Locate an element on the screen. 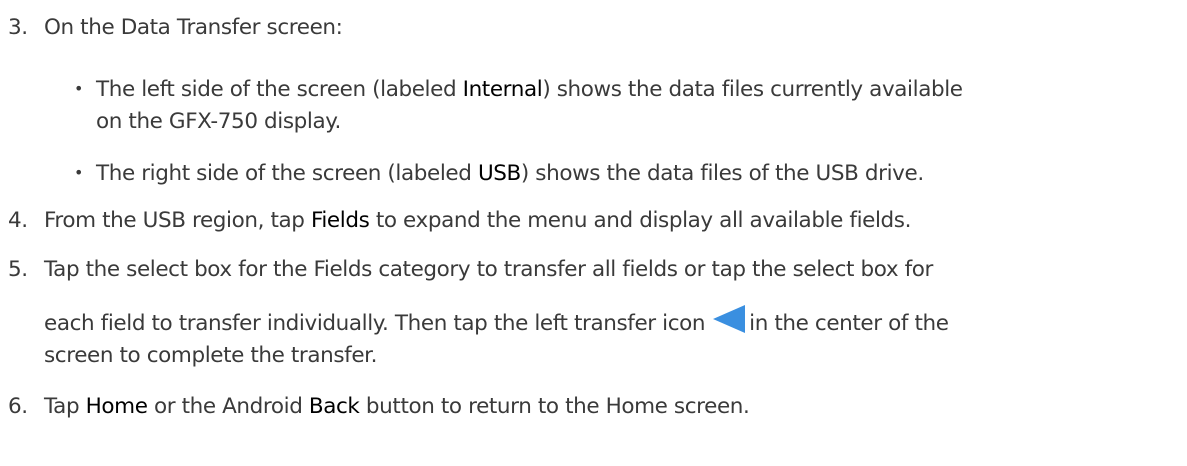 Image resolution: width=1187 pixels, height=466 pixels. bullet-text: The left side of the screen (labeled is located at coordinates (279, 89).